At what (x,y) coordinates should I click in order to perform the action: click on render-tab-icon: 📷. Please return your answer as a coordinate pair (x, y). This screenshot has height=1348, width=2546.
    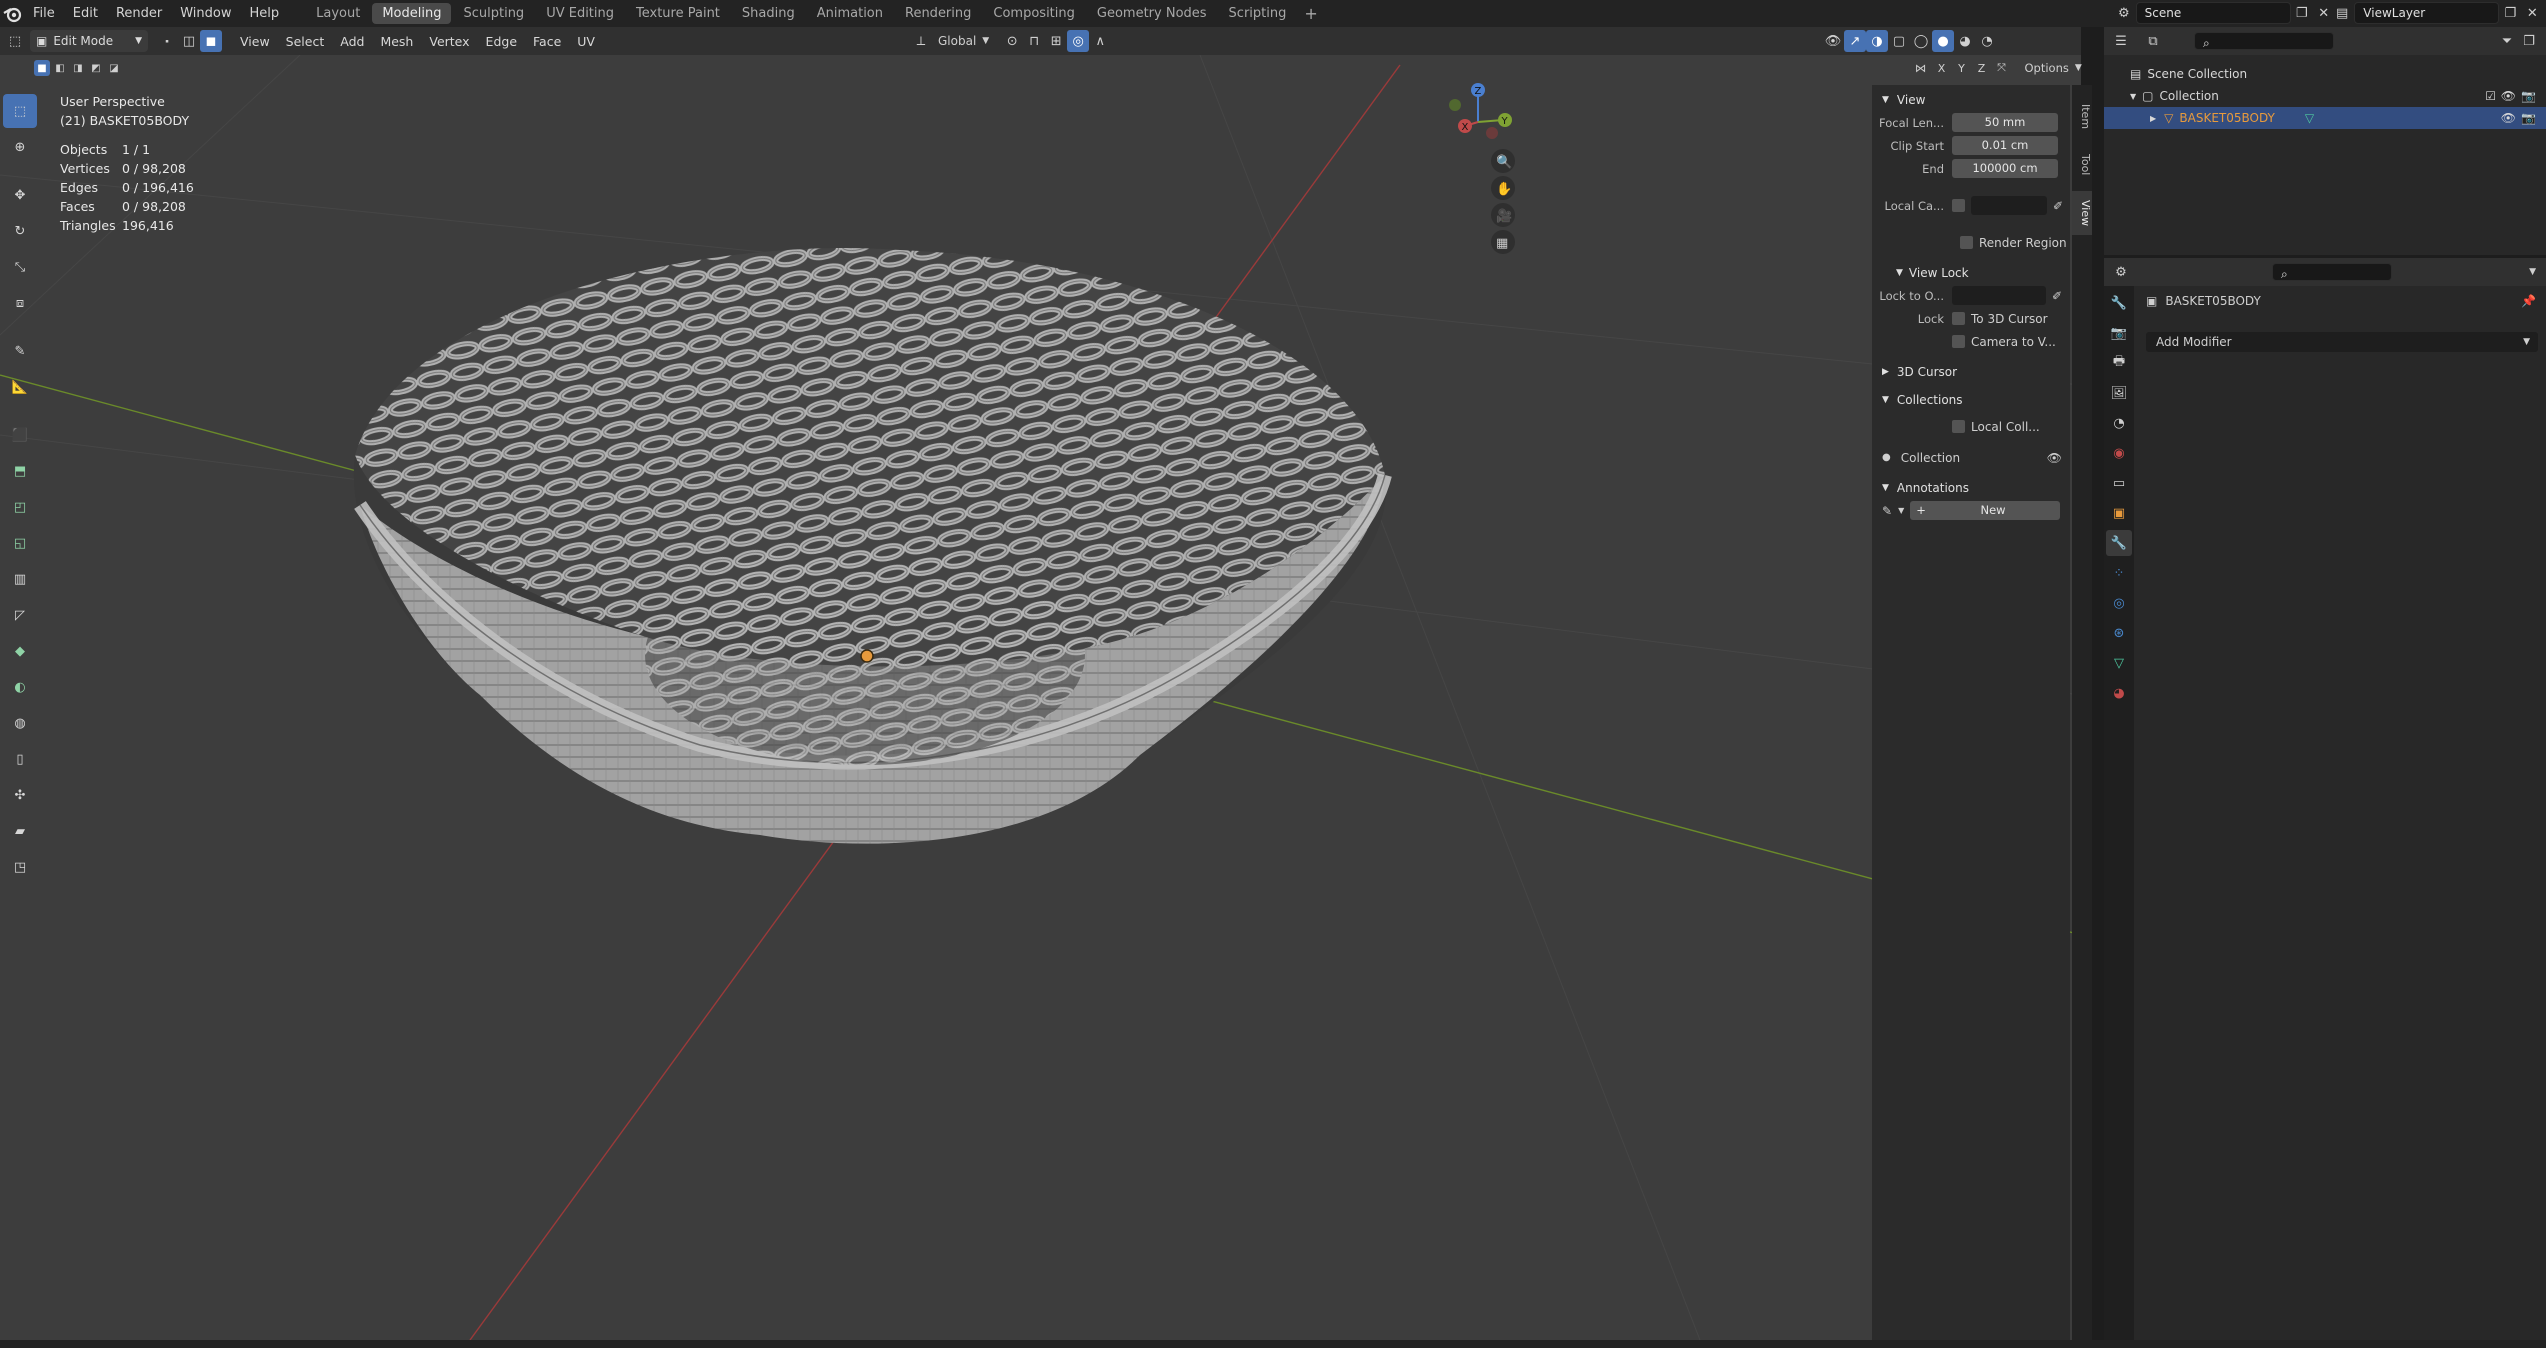
    Looking at the image, I should click on (2119, 333).